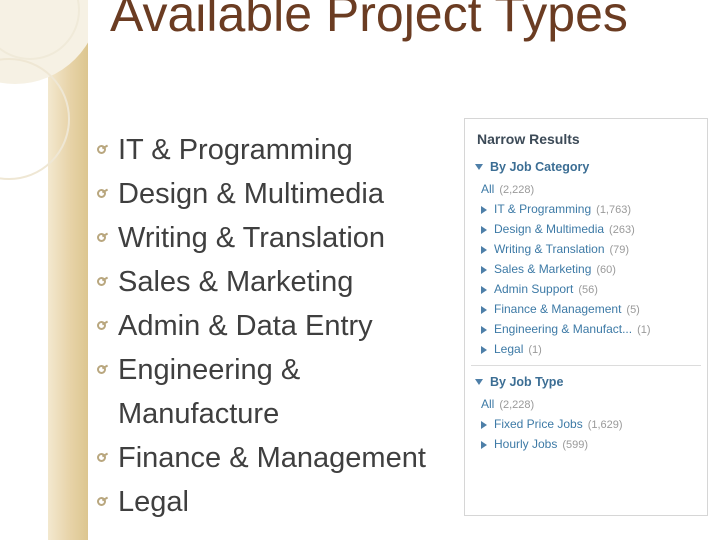 The height and width of the screenshot is (540, 720). What do you see at coordinates (540, 167) in the screenshot?
I see `facet-group-label: By Job Category` at bounding box center [540, 167].